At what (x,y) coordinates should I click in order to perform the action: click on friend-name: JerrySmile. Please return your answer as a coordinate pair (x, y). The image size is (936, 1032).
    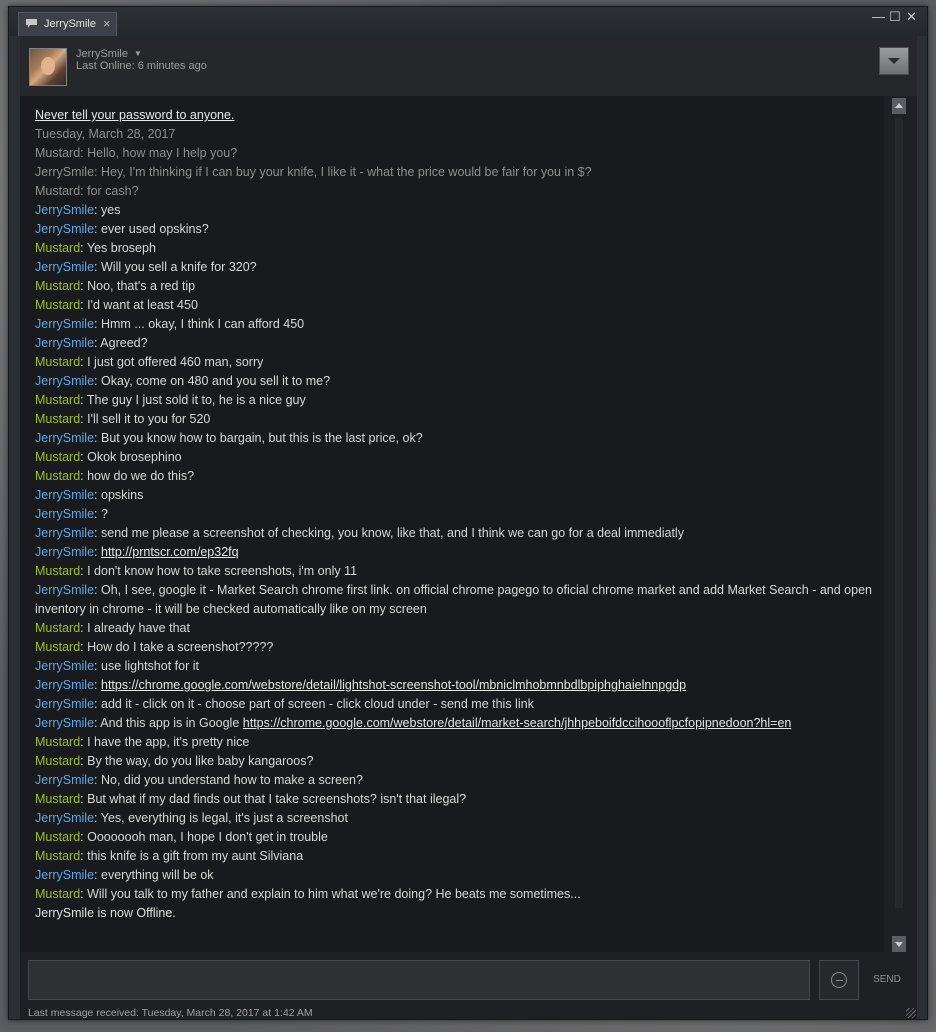
    Looking at the image, I should click on (102, 54).